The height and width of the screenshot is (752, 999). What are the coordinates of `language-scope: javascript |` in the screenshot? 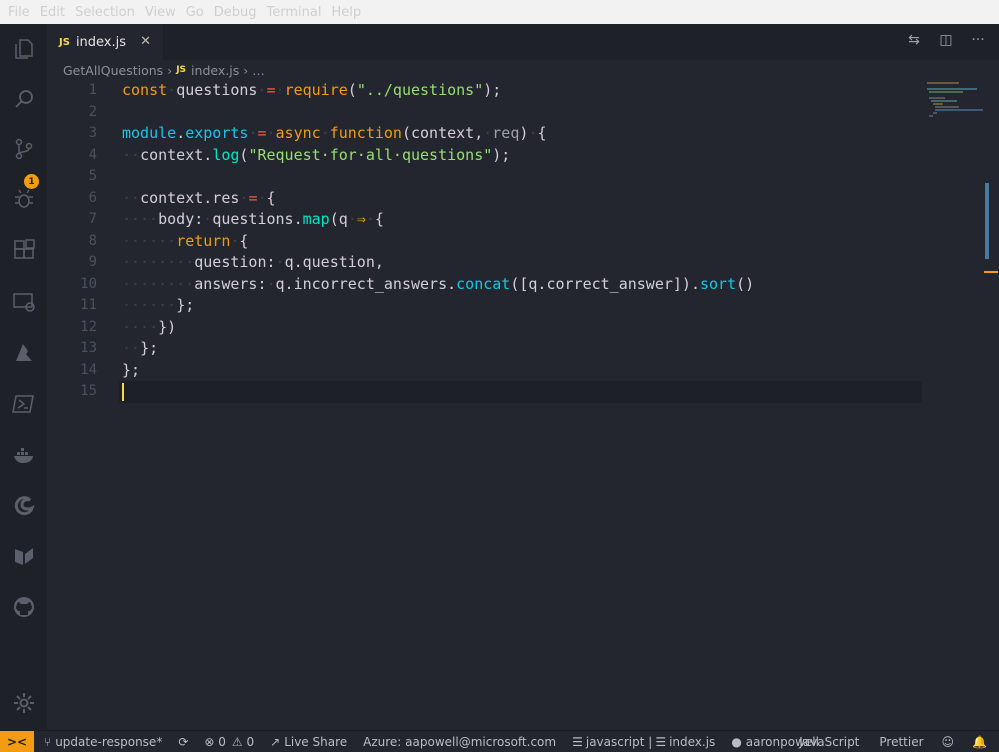 It's located at (619, 741).